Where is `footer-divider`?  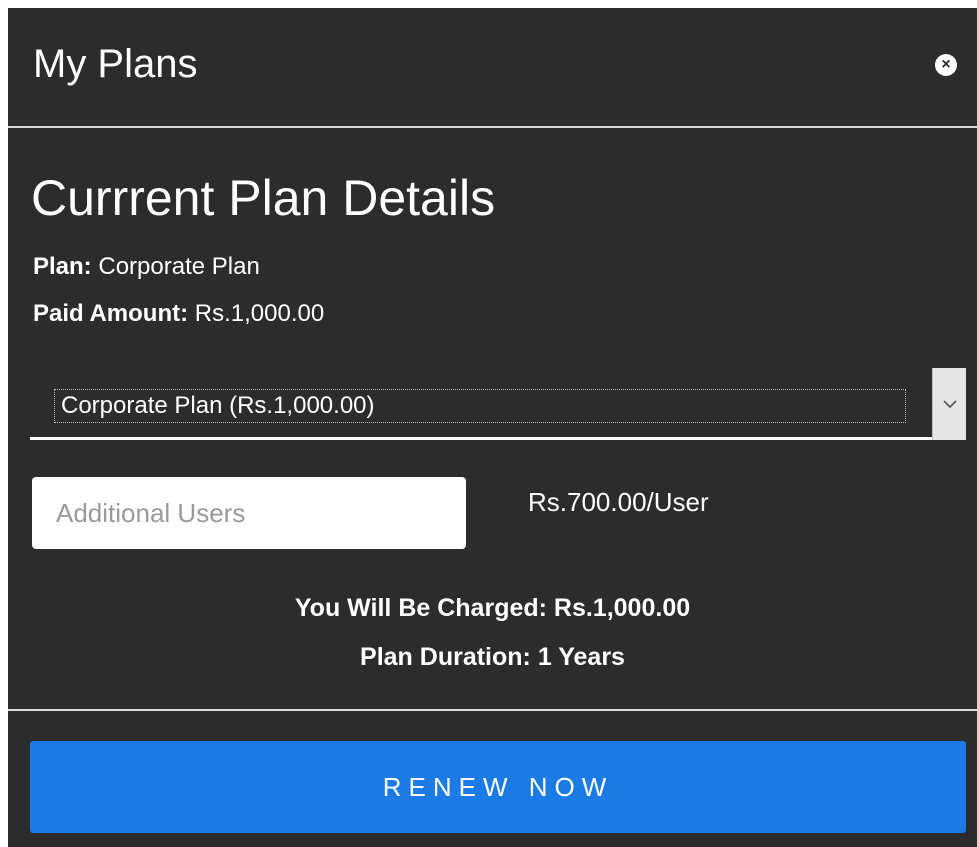
footer-divider is located at coordinates (492, 710).